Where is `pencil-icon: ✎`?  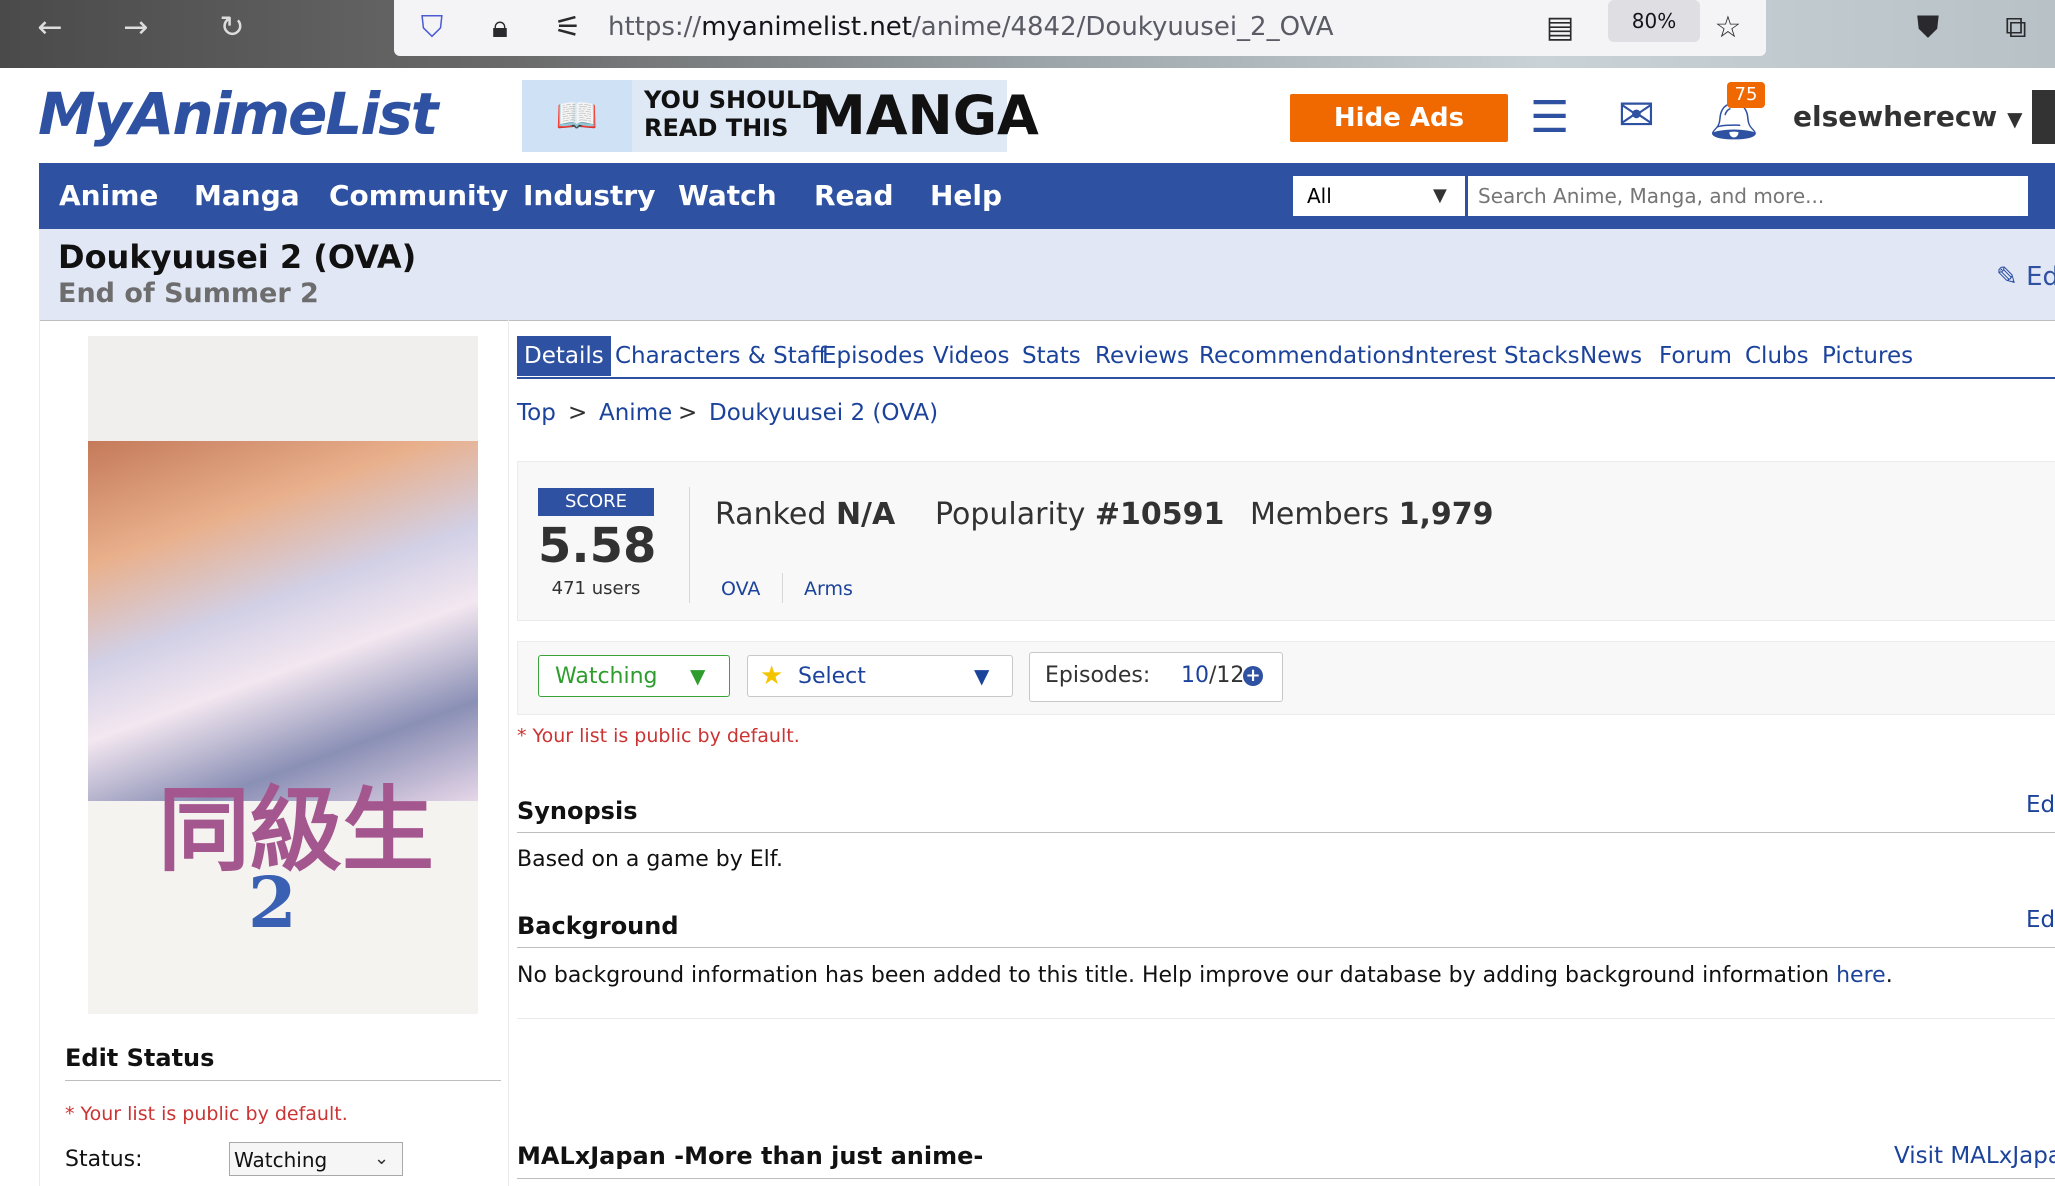
pencil-icon: ✎ is located at coordinates (2007, 277).